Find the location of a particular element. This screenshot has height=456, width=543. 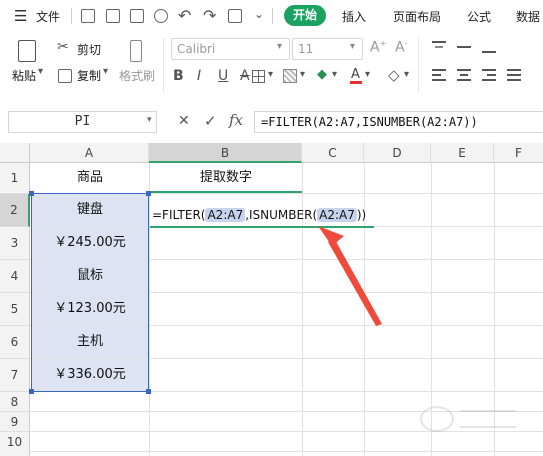

align-top-icon is located at coordinates (439, 47).